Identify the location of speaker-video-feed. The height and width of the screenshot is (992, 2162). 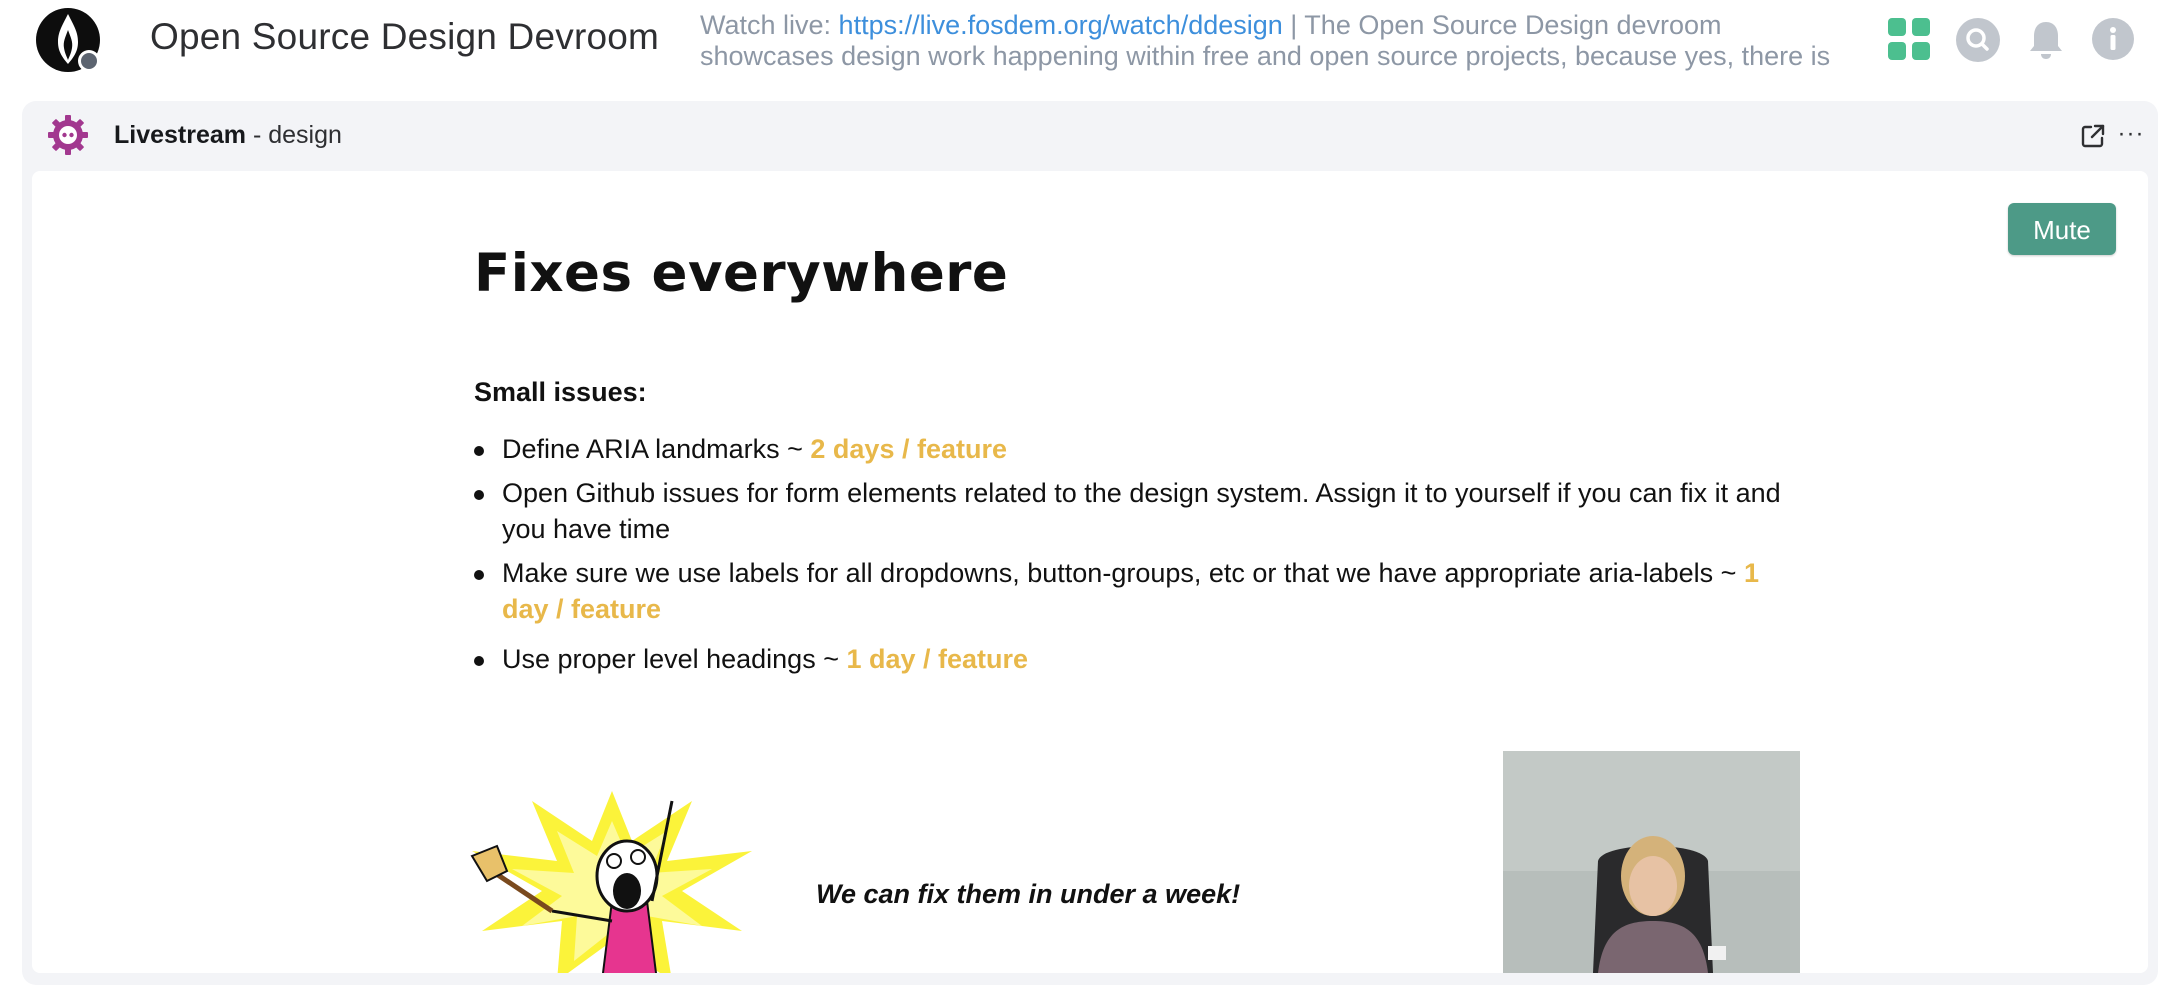
(1651, 862).